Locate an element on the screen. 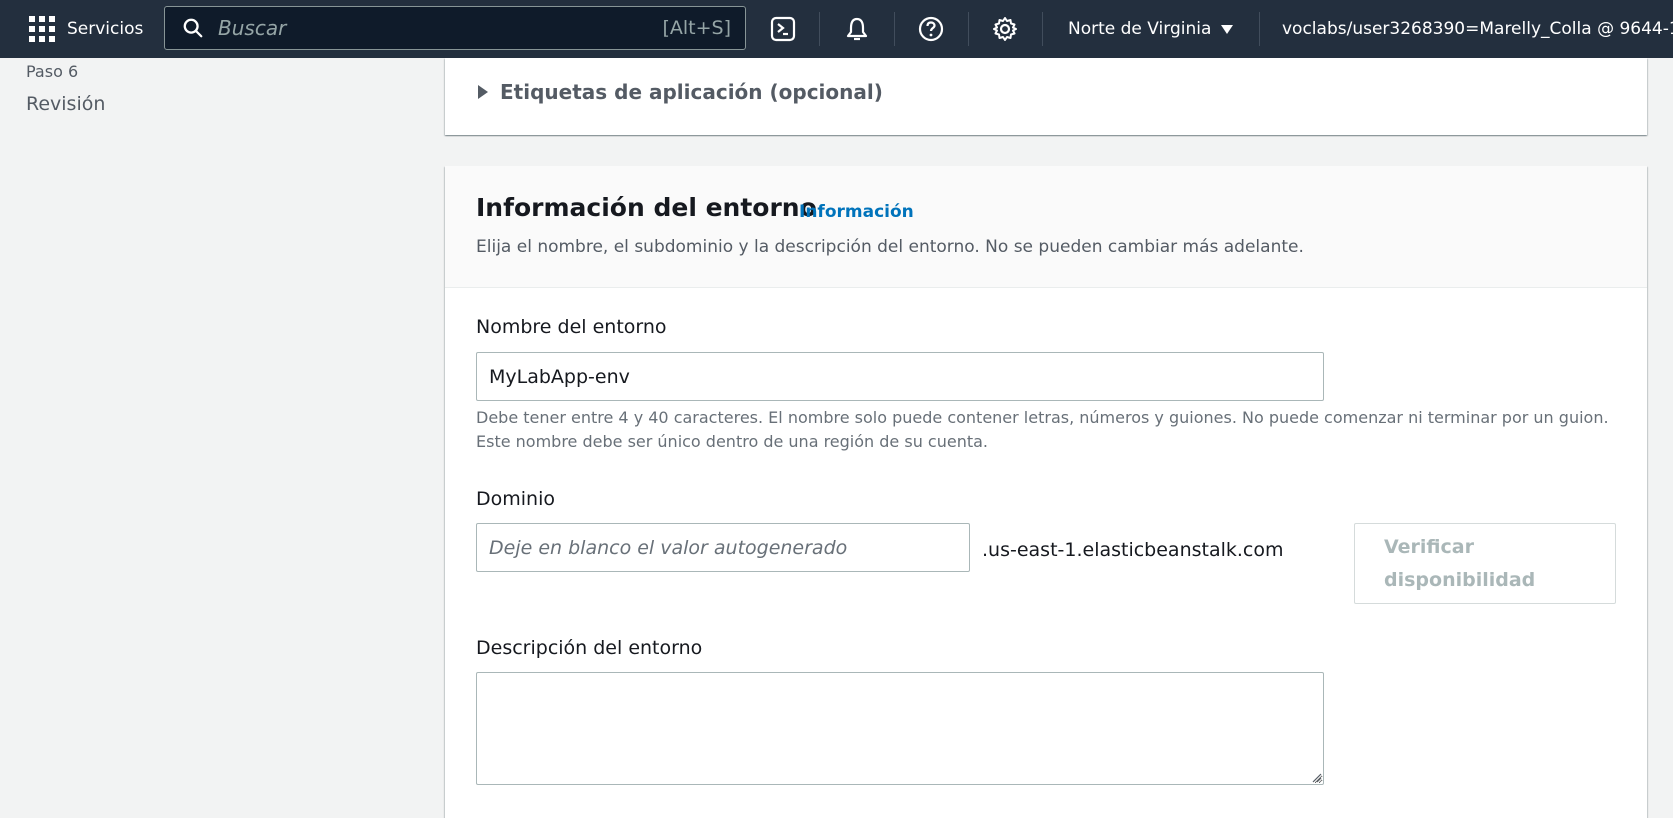 The image size is (1673, 818). cloudshell-button is located at coordinates (783, 29).